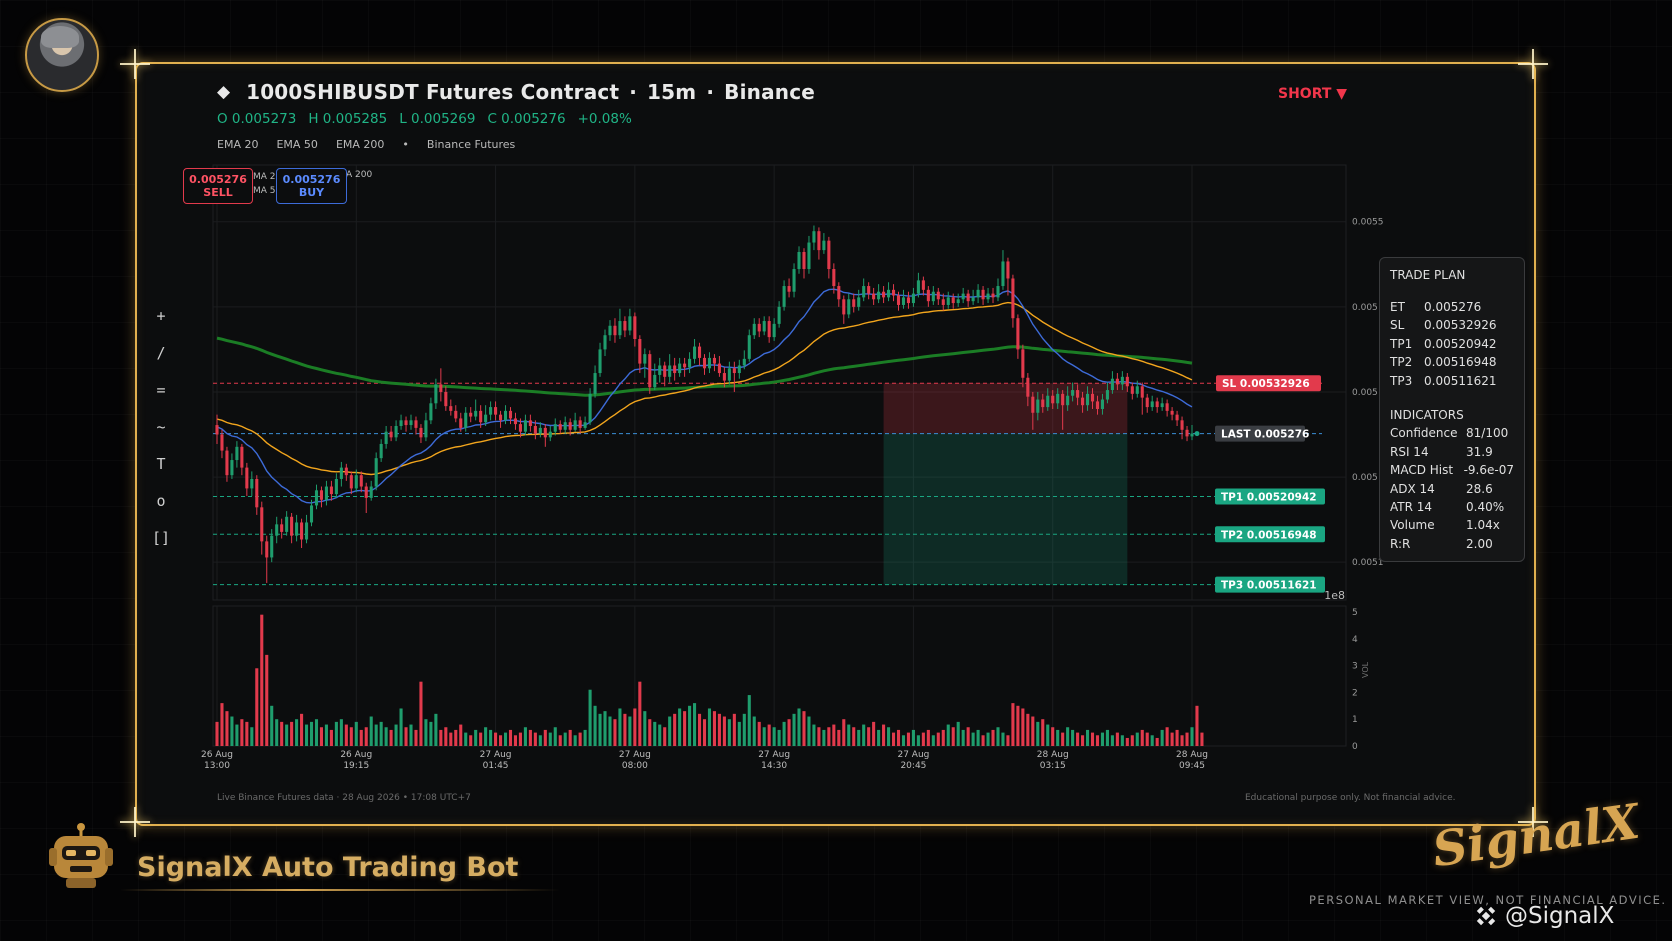 The height and width of the screenshot is (941, 1672). Describe the element at coordinates (1445, 525) in the screenshot. I see `indicator-row: Volume 1.04x` at that location.